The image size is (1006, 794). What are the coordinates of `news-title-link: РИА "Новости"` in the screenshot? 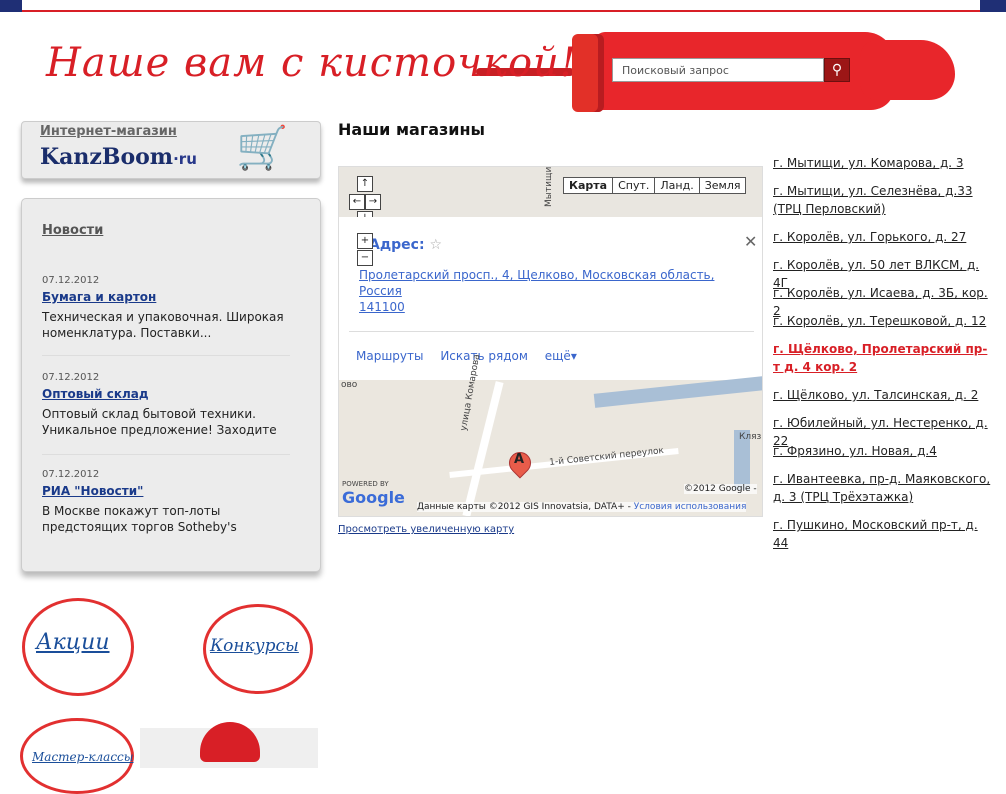 It's located at (171, 491).